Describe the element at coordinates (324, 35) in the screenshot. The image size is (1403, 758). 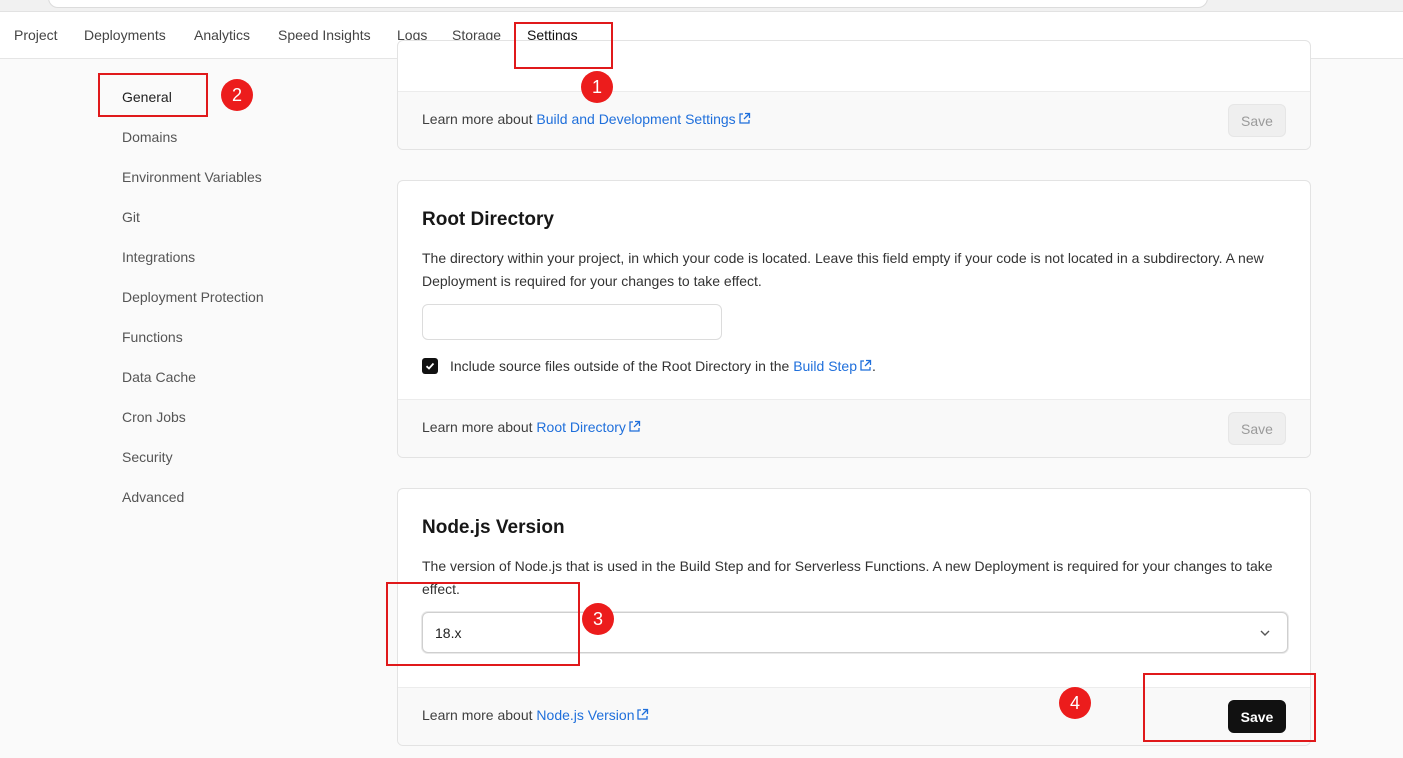
I see `tab-speed-insights: Speed Insights` at that location.